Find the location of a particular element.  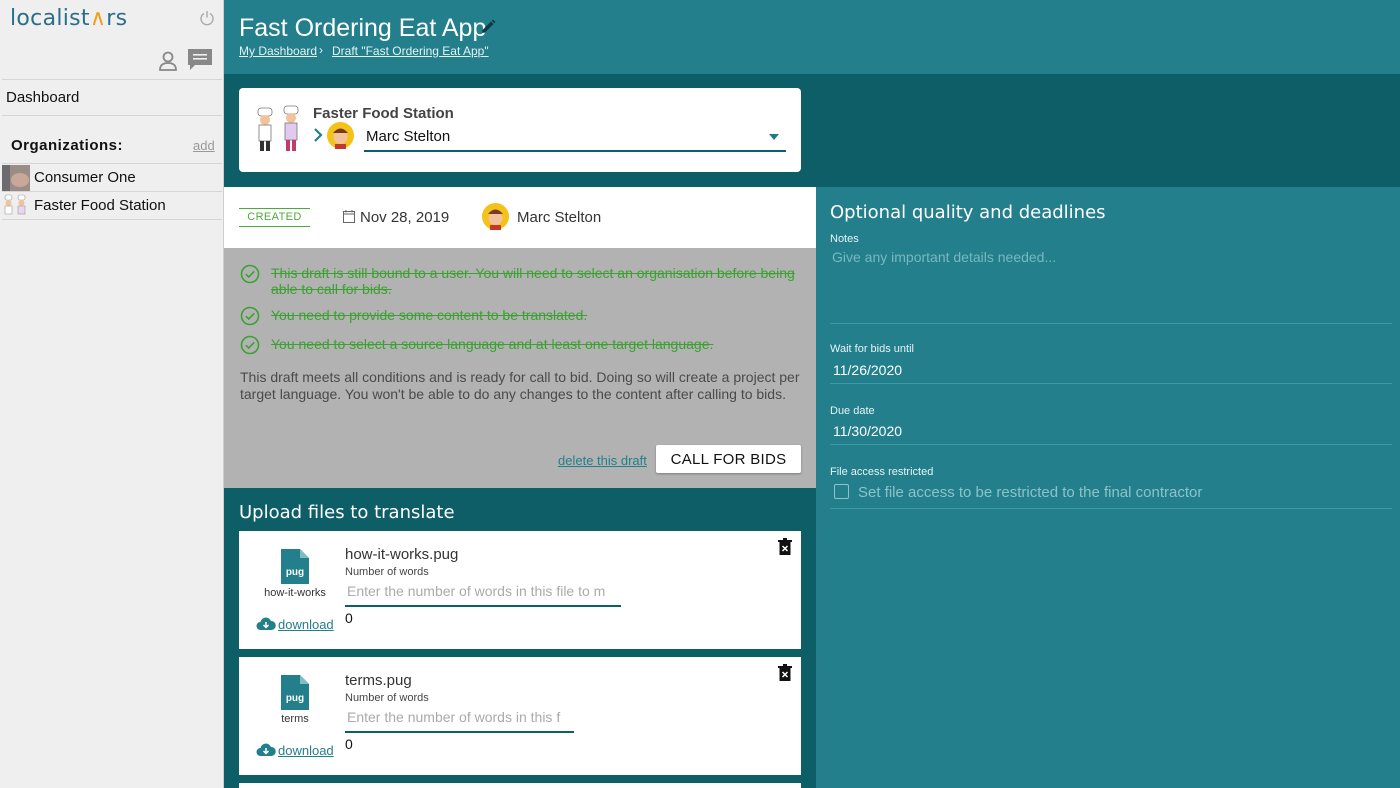

file-name: how-it-works.pug is located at coordinates (402, 554).